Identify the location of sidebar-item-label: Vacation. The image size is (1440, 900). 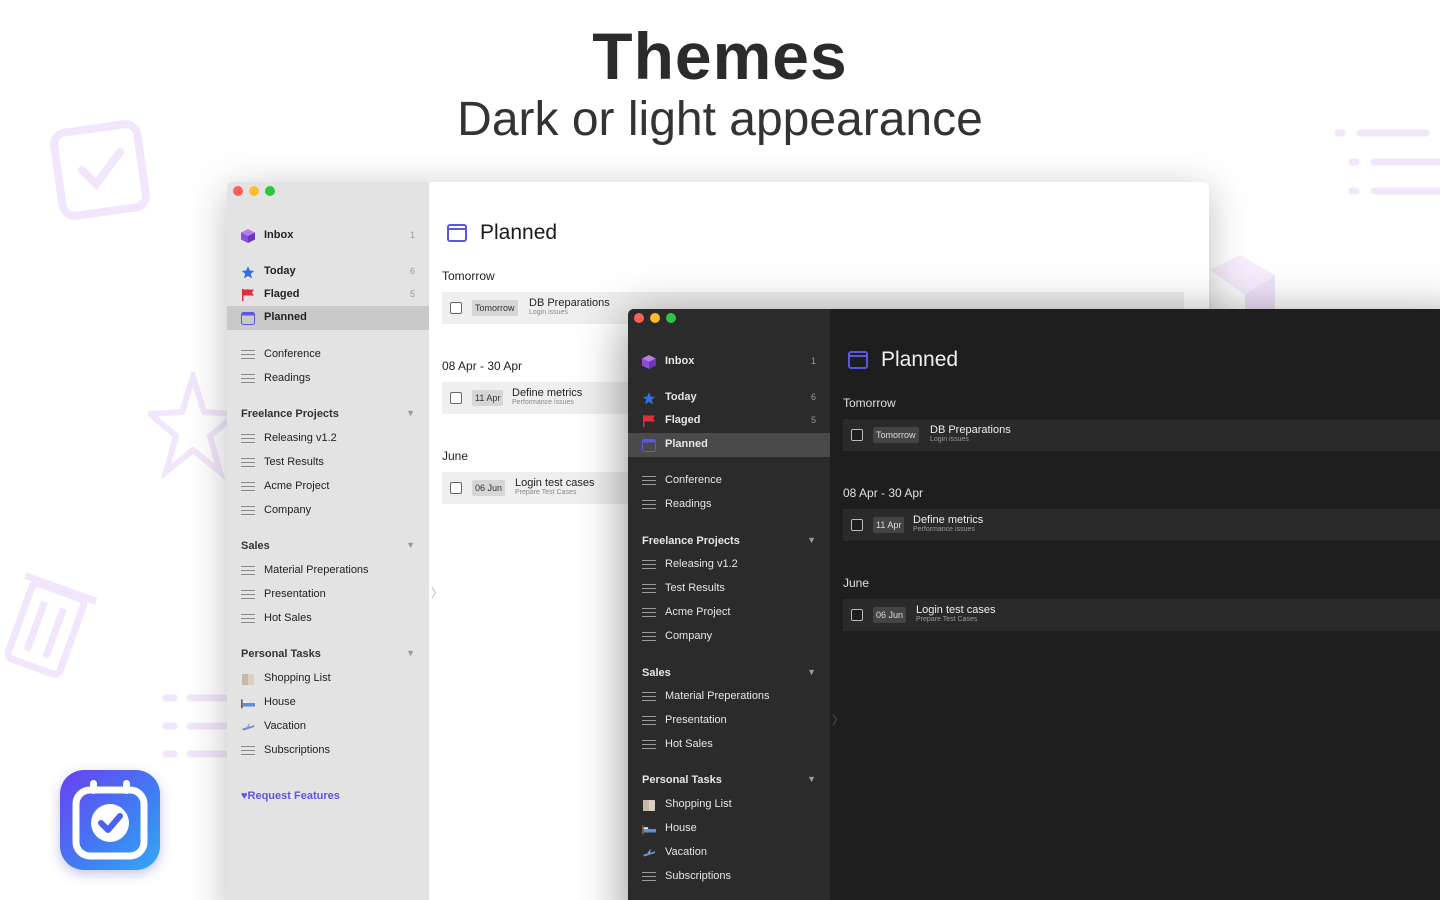
(285, 726).